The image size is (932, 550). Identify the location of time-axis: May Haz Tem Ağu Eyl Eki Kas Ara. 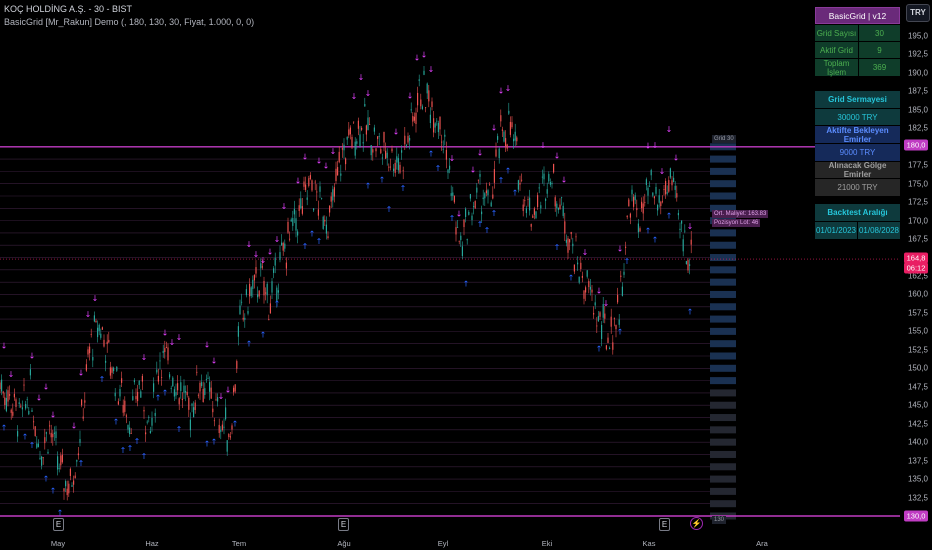
(450, 538).